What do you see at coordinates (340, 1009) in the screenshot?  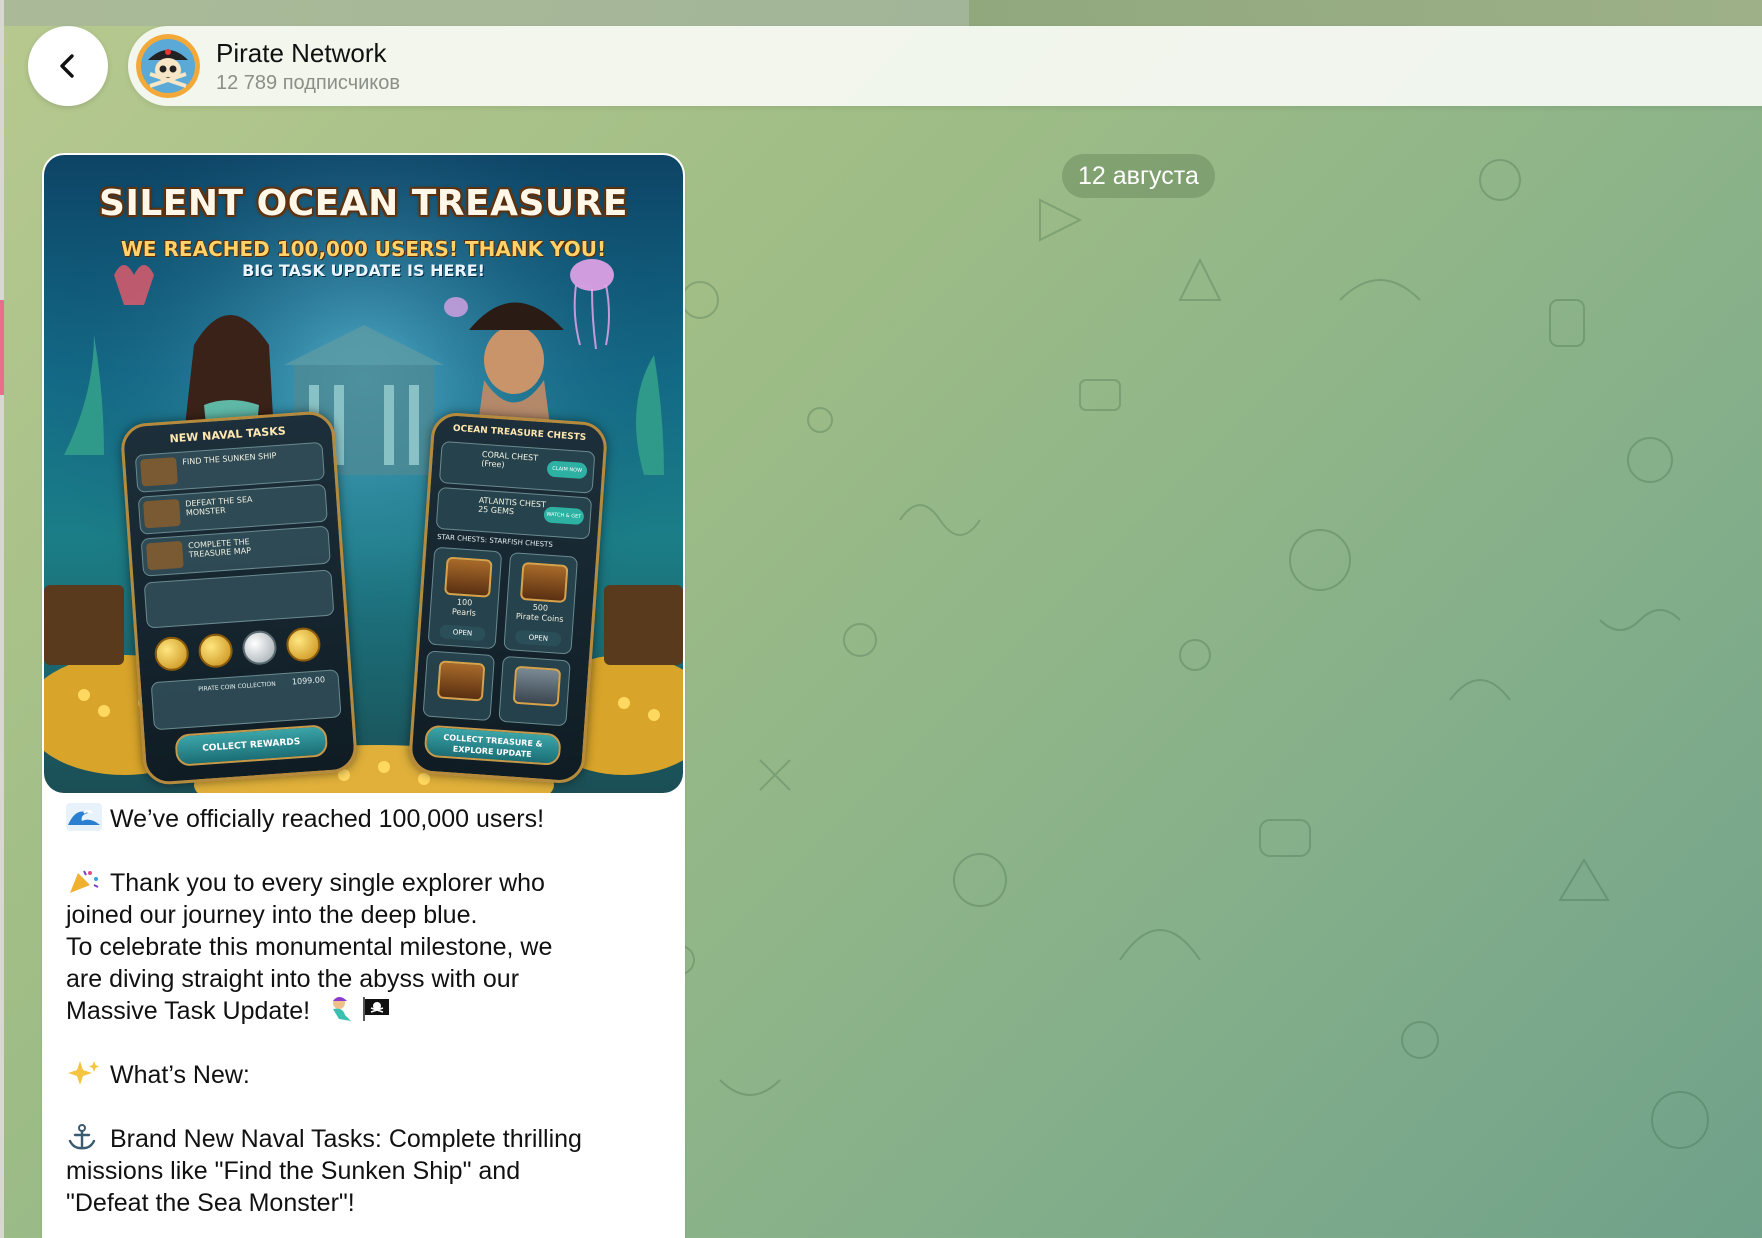 I see `mermaid-emoji` at bounding box center [340, 1009].